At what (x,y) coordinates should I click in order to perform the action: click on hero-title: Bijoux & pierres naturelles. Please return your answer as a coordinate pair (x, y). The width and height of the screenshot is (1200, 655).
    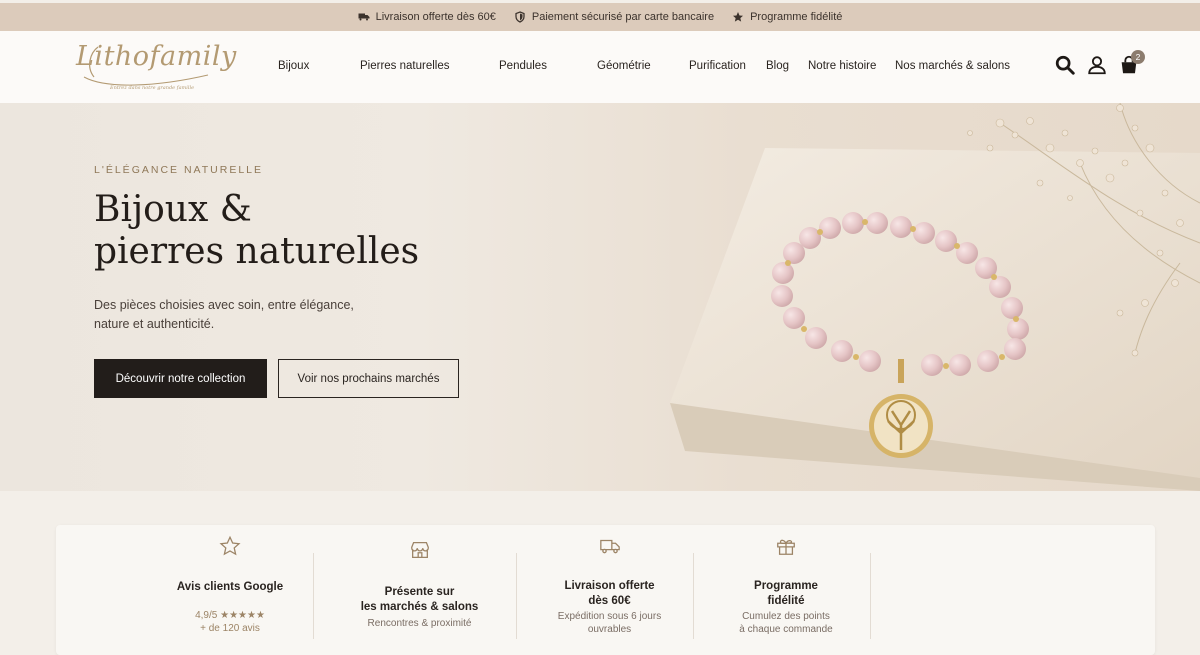
    Looking at the image, I should click on (256, 231).